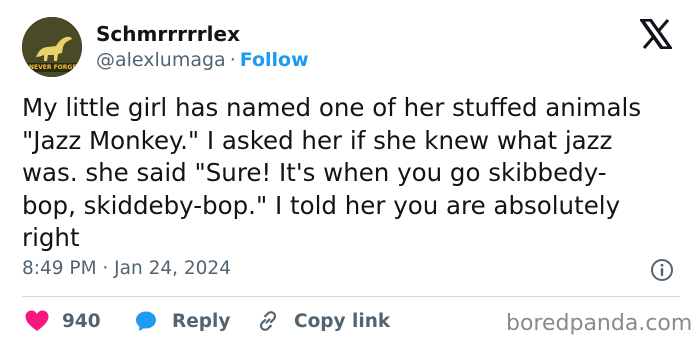 This screenshot has height=348, width=700. I want to click on reply-label: Reply, so click(201, 321).